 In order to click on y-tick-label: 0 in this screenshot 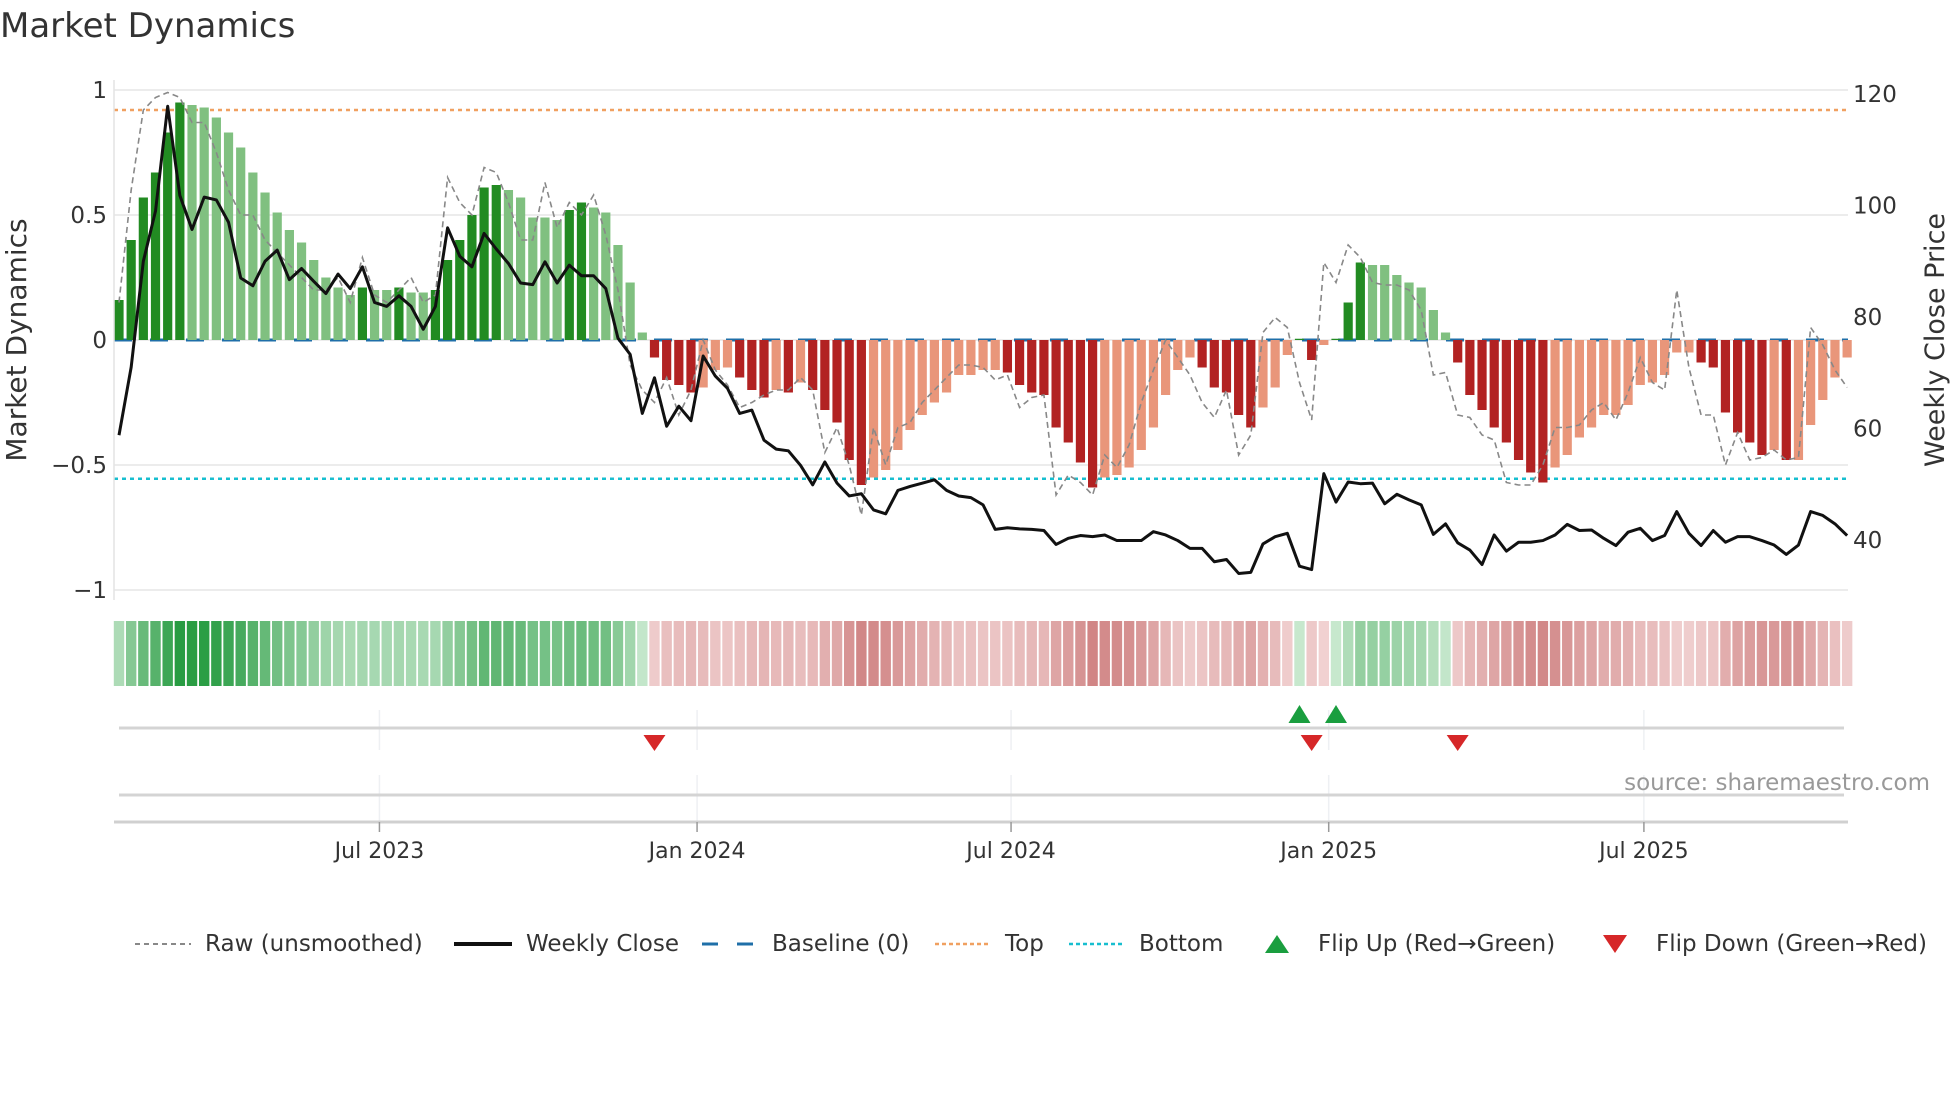, I will do `click(99, 341)`.